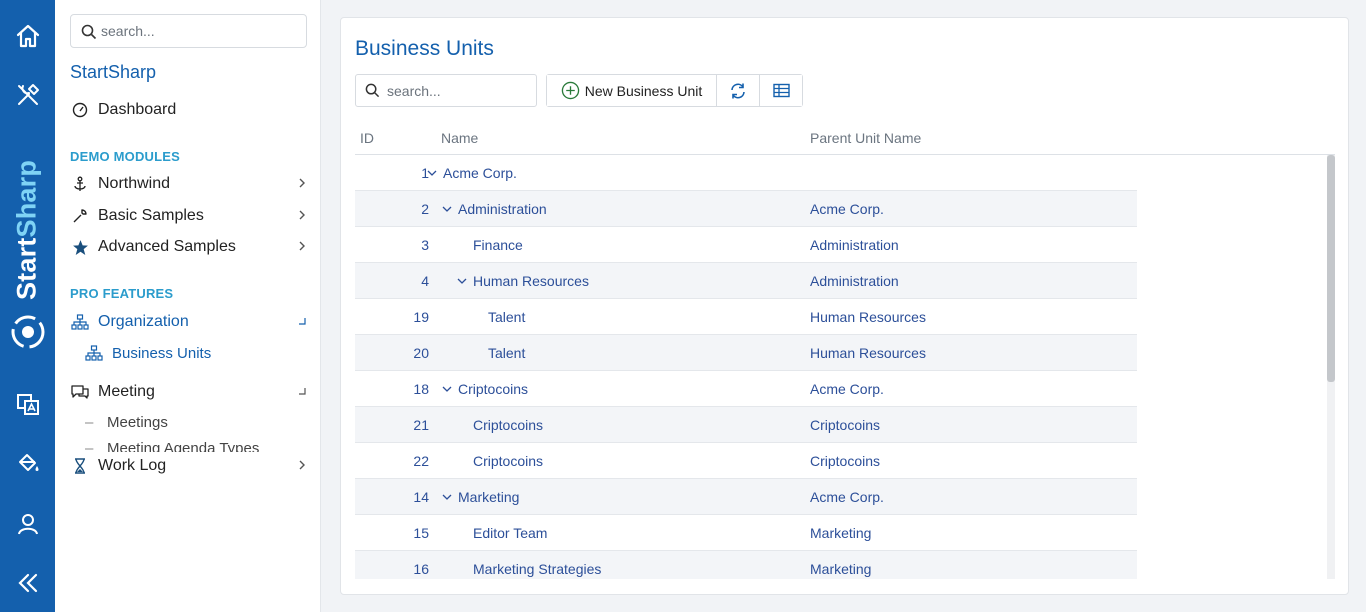 This screenshot has height=612, width=1366. Describe the element at coordinates (425, 281) in the screenshot. I see `cell-id: 4` at that location.